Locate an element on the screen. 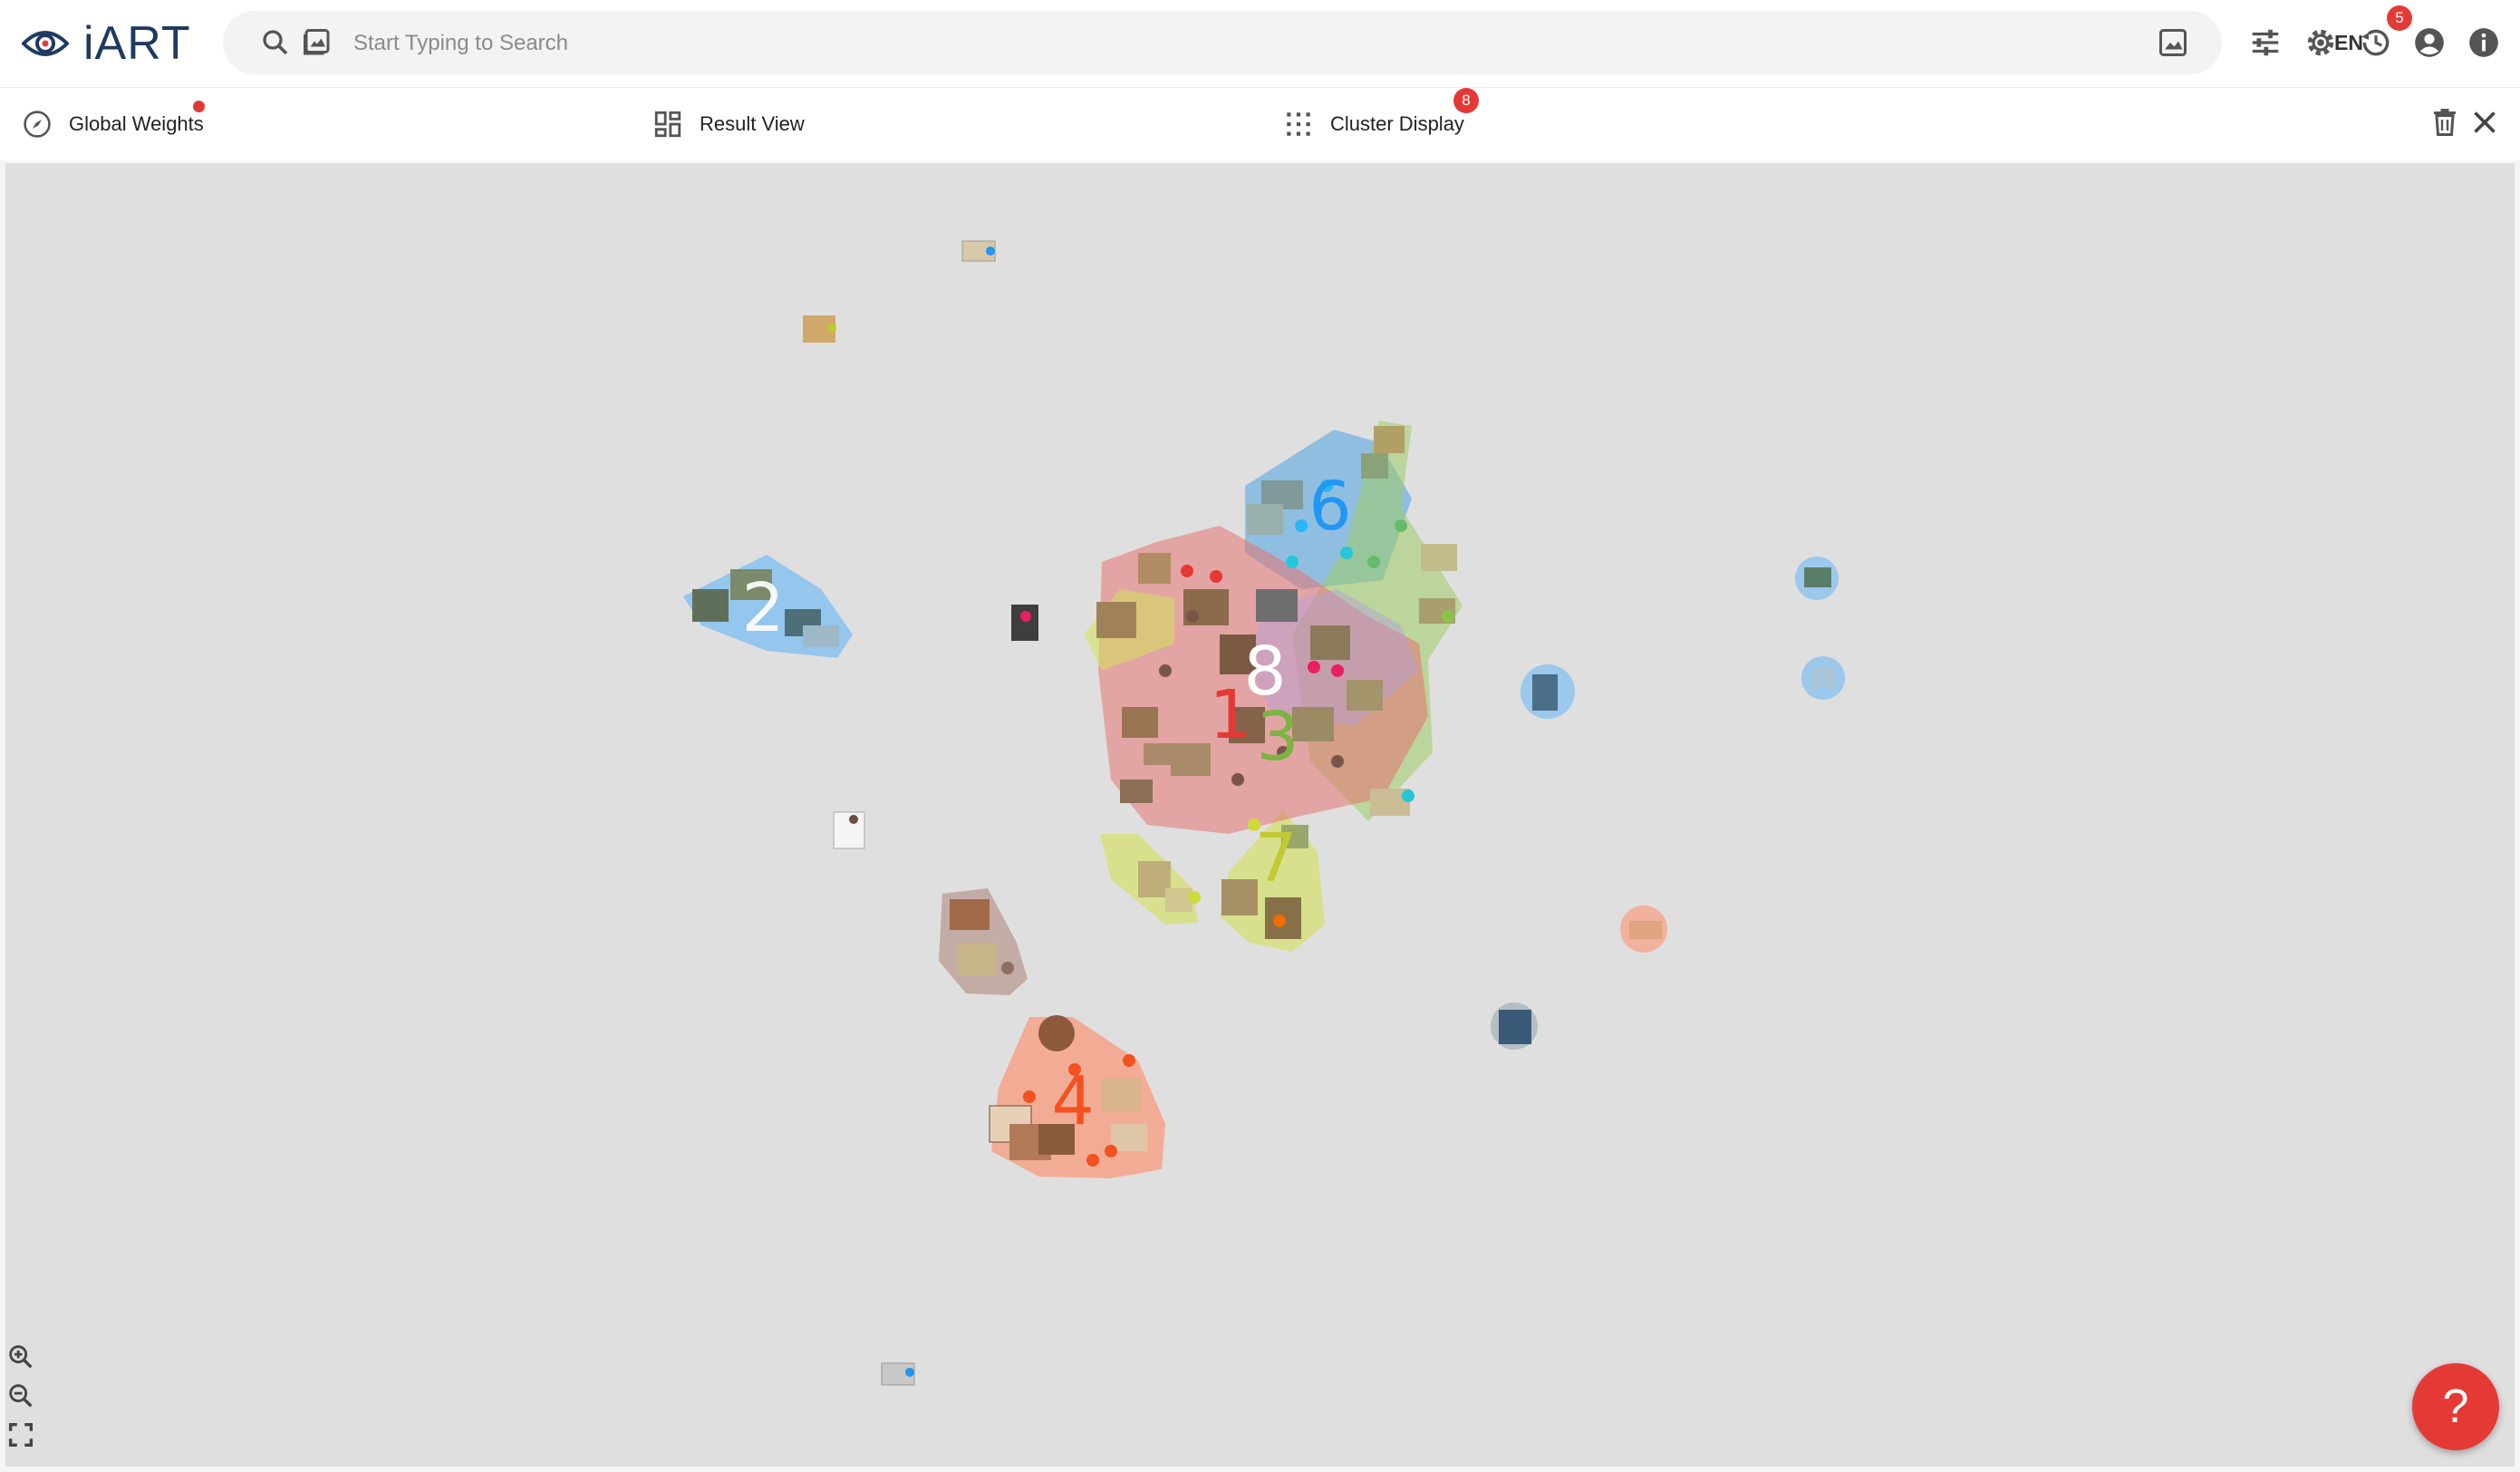  cluster-label-1: 1 is located at coordinates (1230, 715).